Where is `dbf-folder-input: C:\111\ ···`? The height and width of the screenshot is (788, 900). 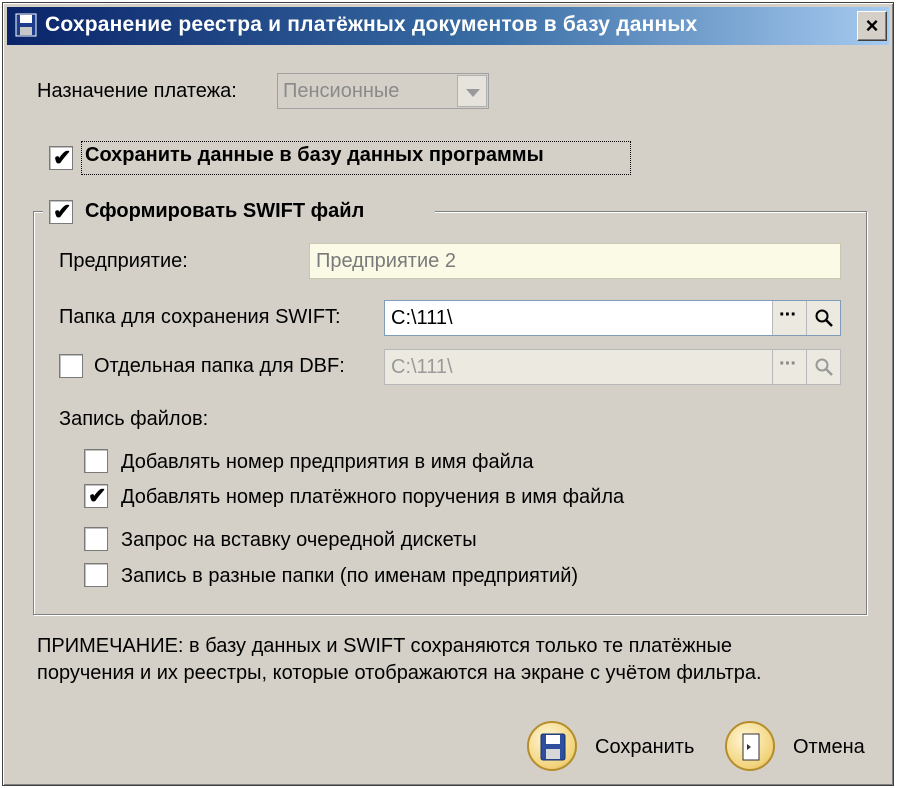 dbf-folder-input: C:\111\ ··· is located at coordinates (612, 367).